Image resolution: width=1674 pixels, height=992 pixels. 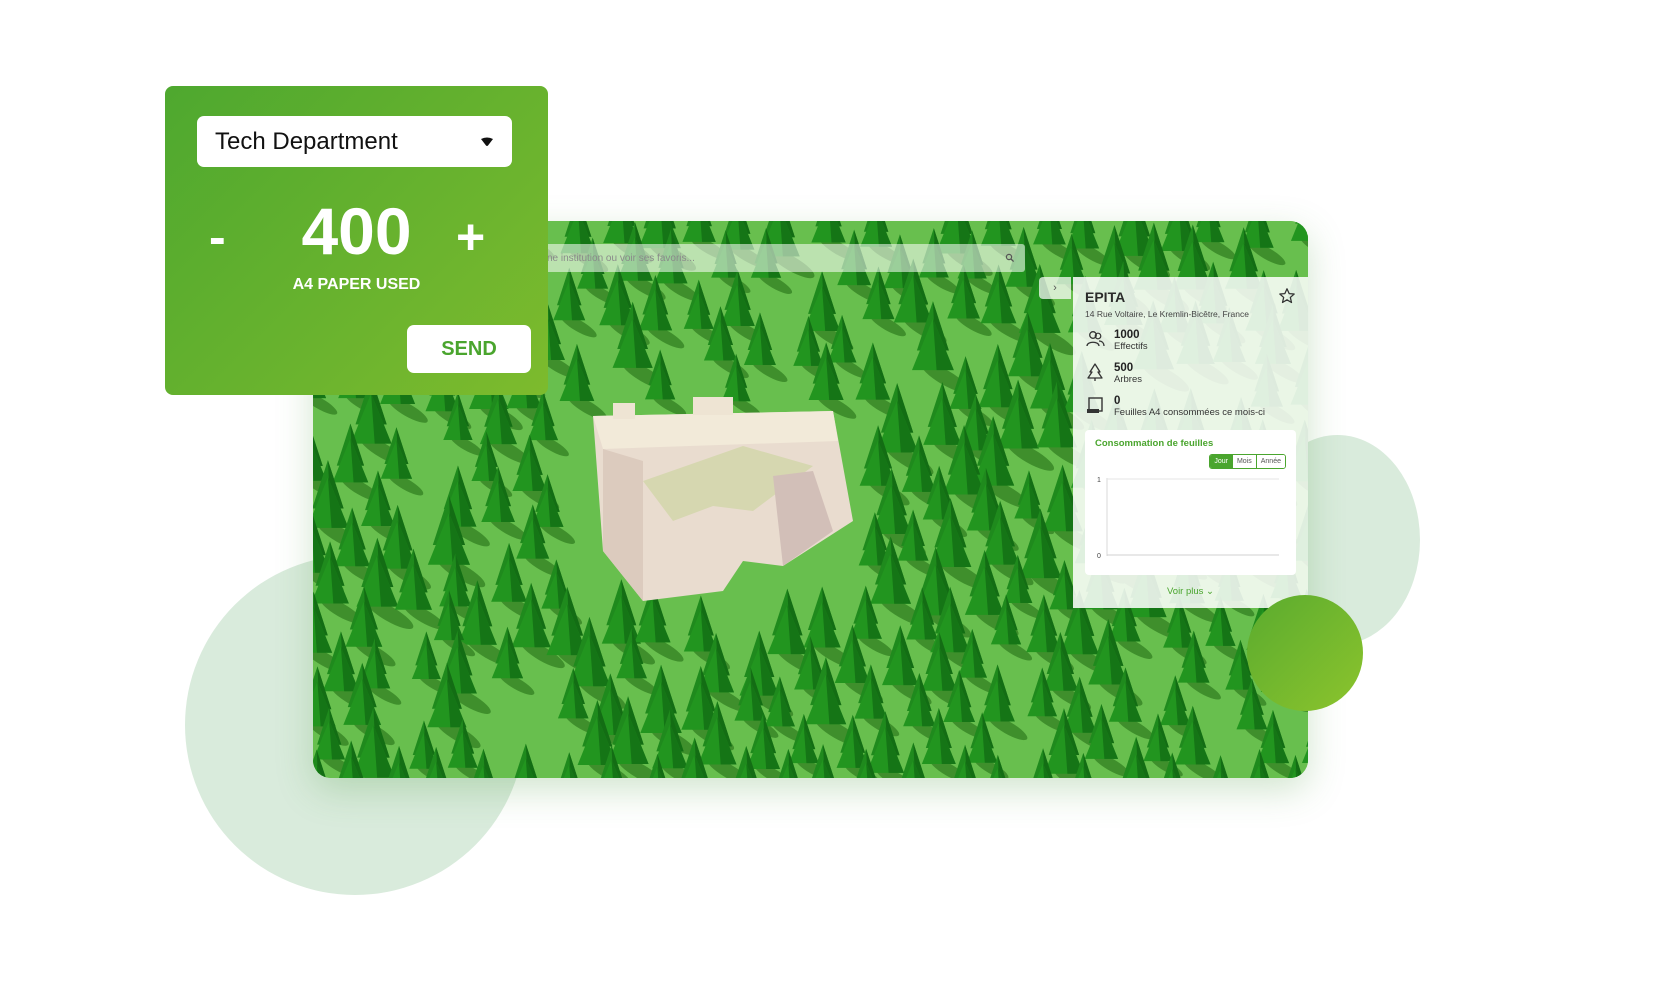 What do you see at coordinates (1190, 340) in the screenshot?
I see `stat-effectifs: 1000 Effectifs` at bounding box center [1190, 340].